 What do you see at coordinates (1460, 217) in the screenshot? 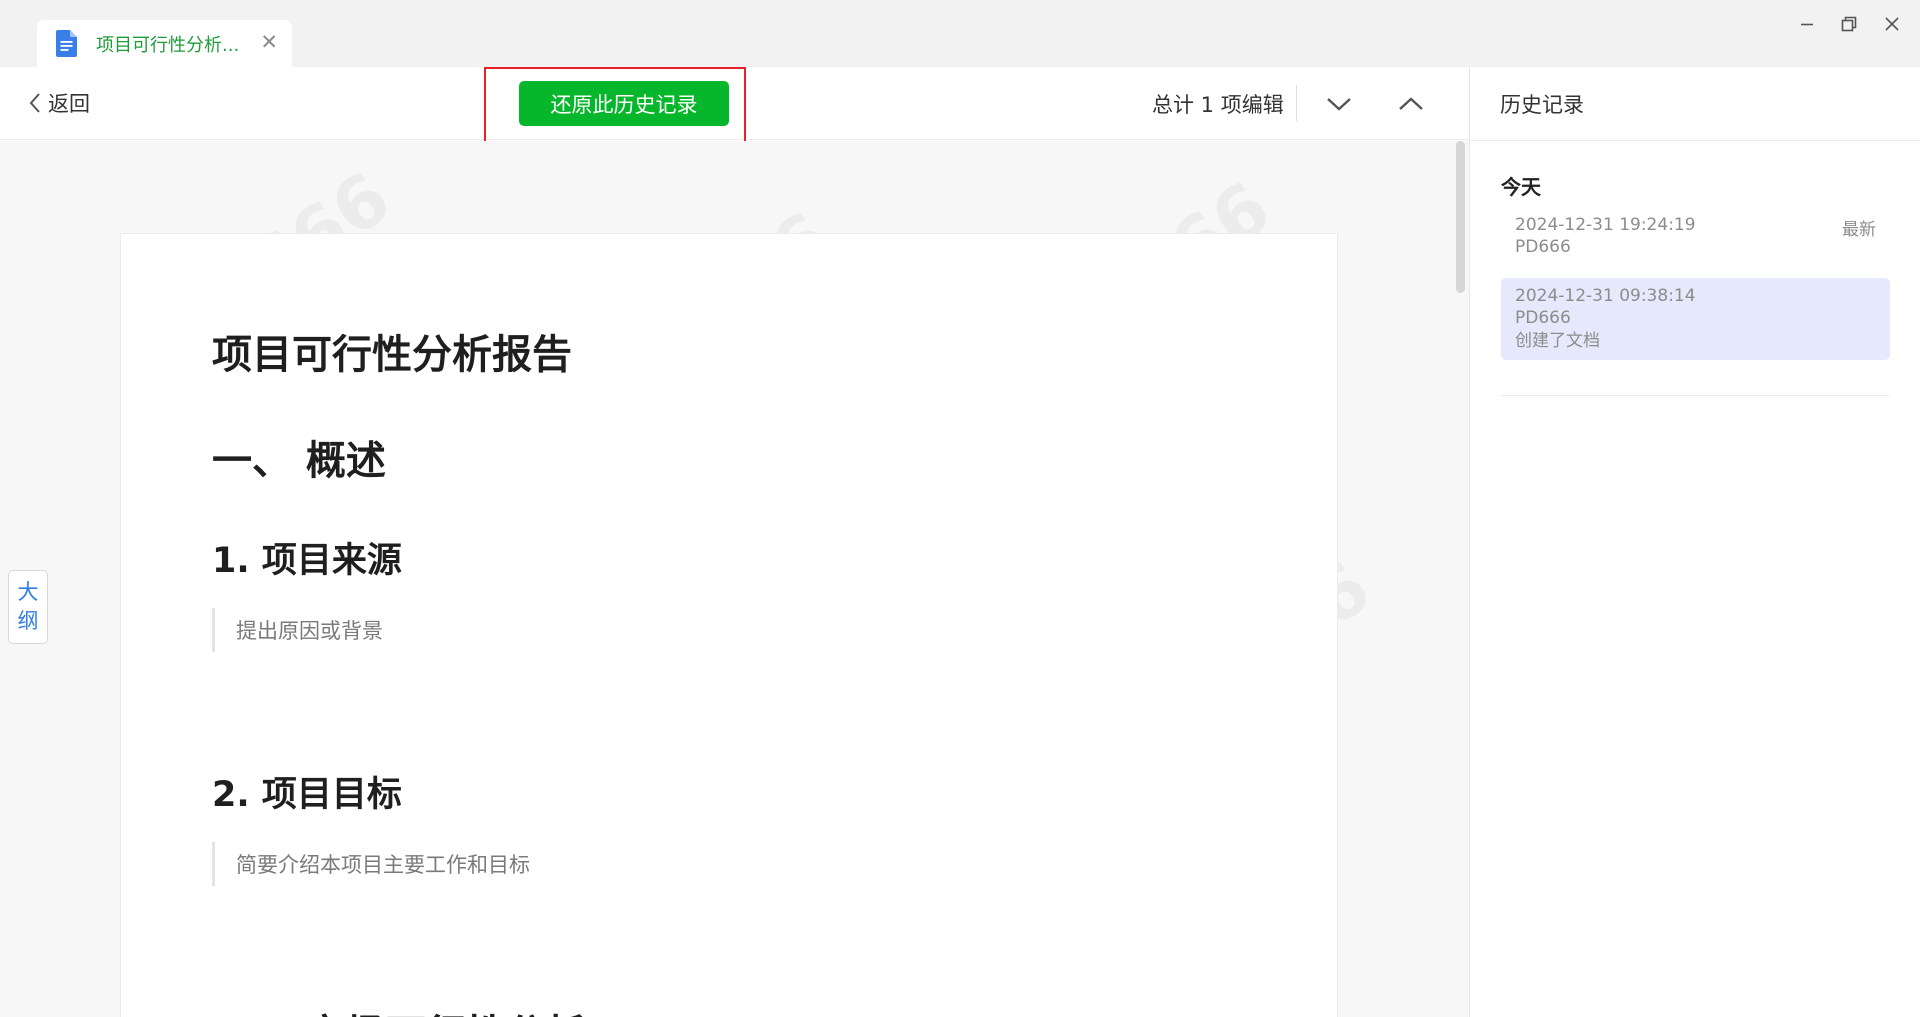
I see `scrollbar-thumb` at bounding box center [1460, 217].